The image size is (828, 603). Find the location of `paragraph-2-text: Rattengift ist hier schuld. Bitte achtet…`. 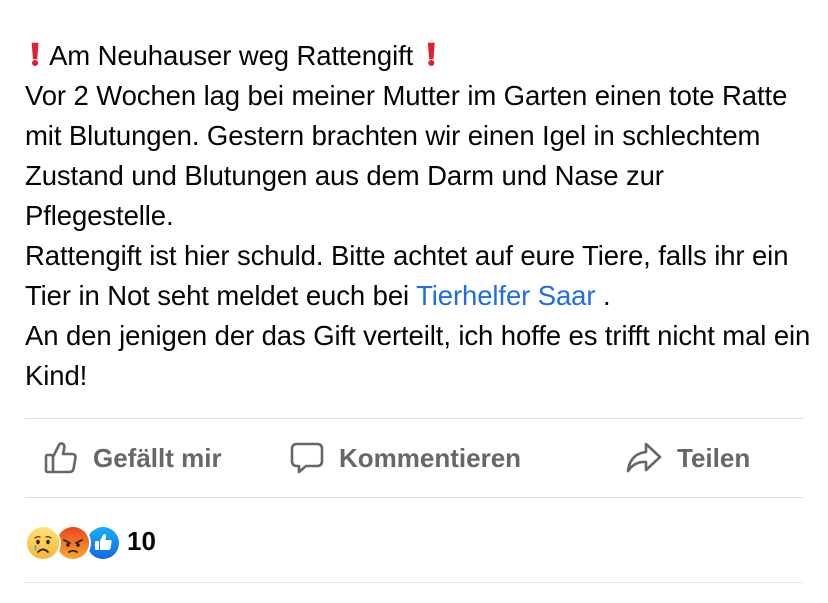

paragraph-2-text: Rattengift ist hier schuld. Bitte achtet… is located at coordinates (407, 275).